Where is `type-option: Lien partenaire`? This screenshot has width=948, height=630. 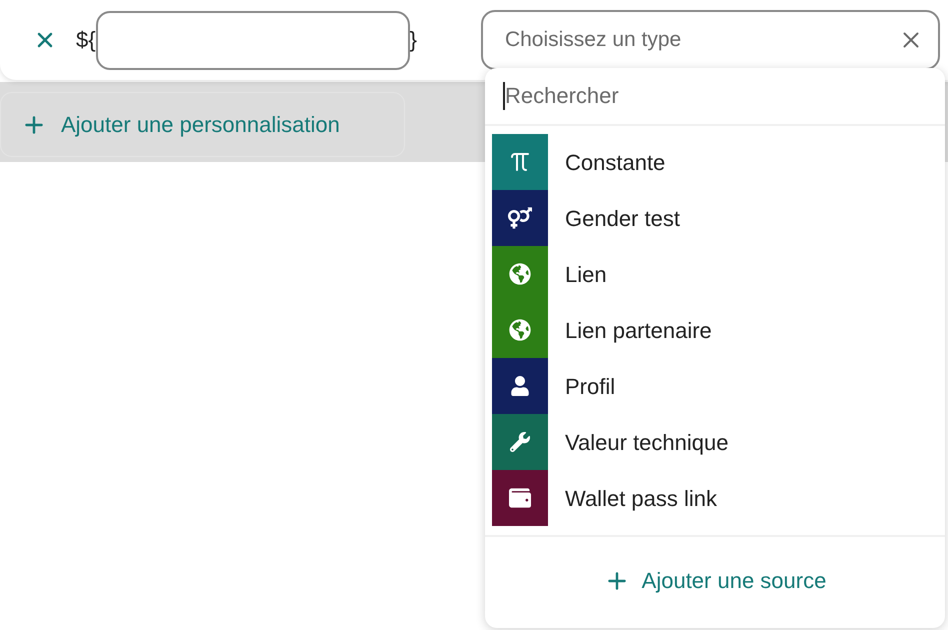
type-option: Lien partenaire is located at coordinates (715, 330).